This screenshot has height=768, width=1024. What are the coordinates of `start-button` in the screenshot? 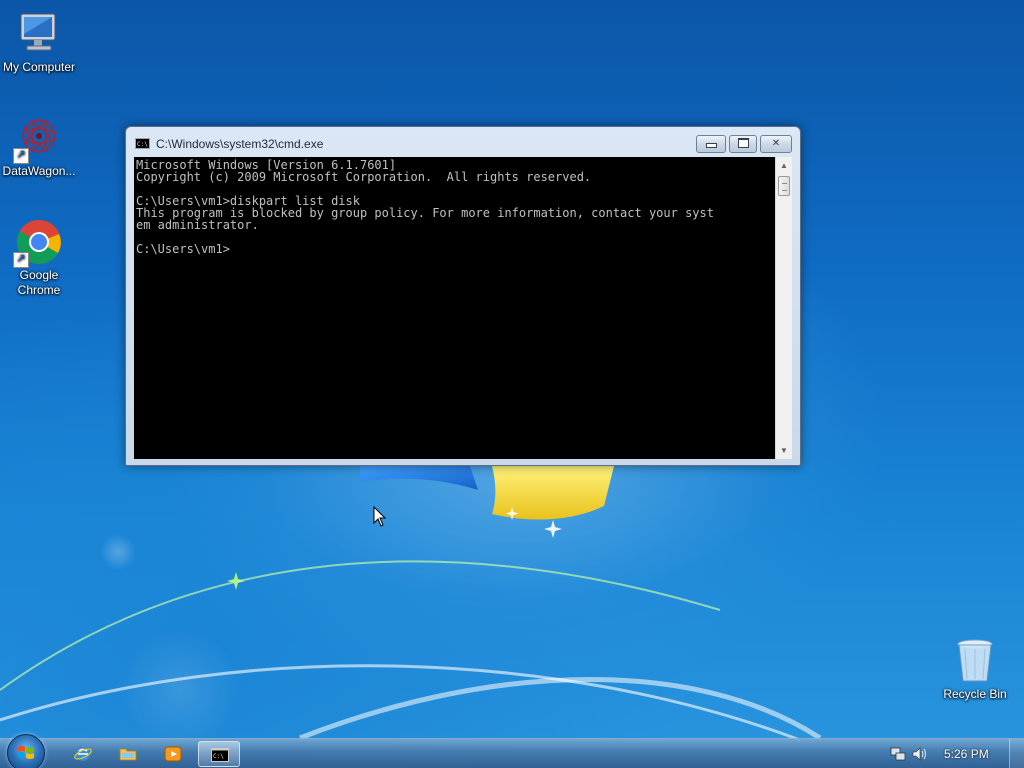 It's located at (26, 751).